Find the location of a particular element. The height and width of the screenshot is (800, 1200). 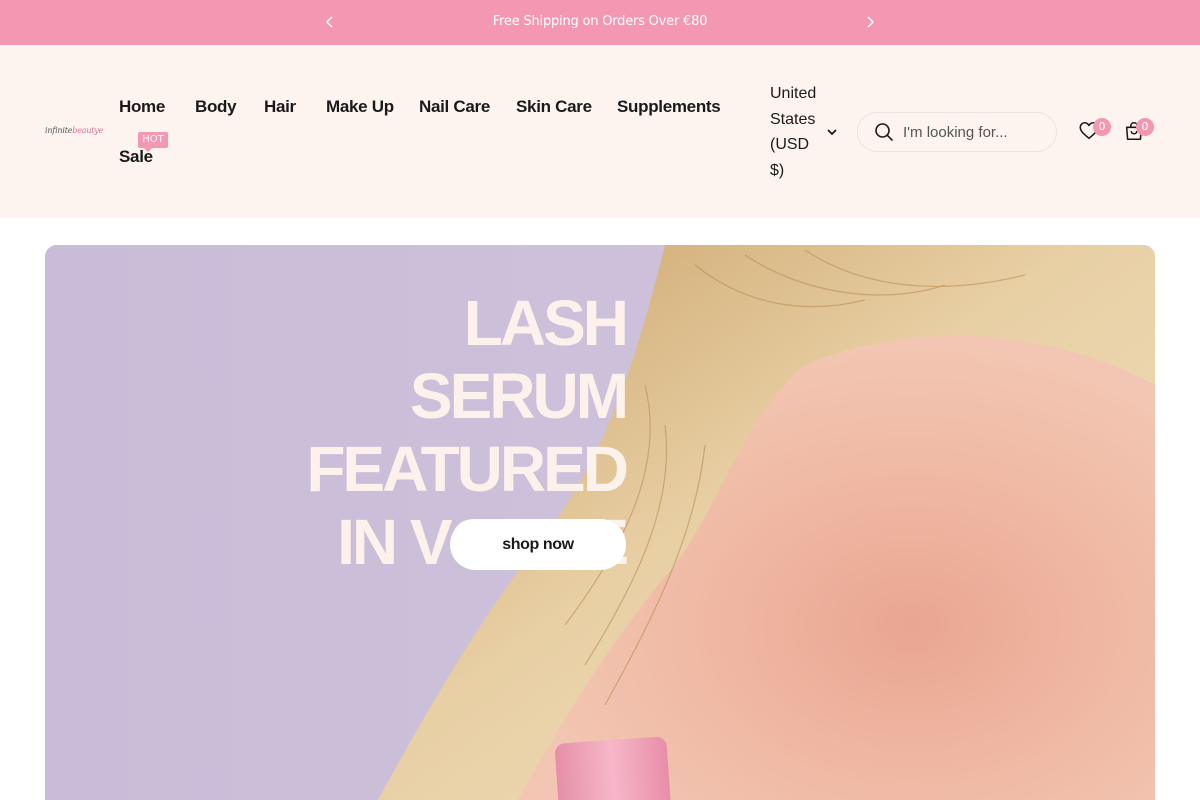

nav-home: Home is located at coordinates (142, 107).